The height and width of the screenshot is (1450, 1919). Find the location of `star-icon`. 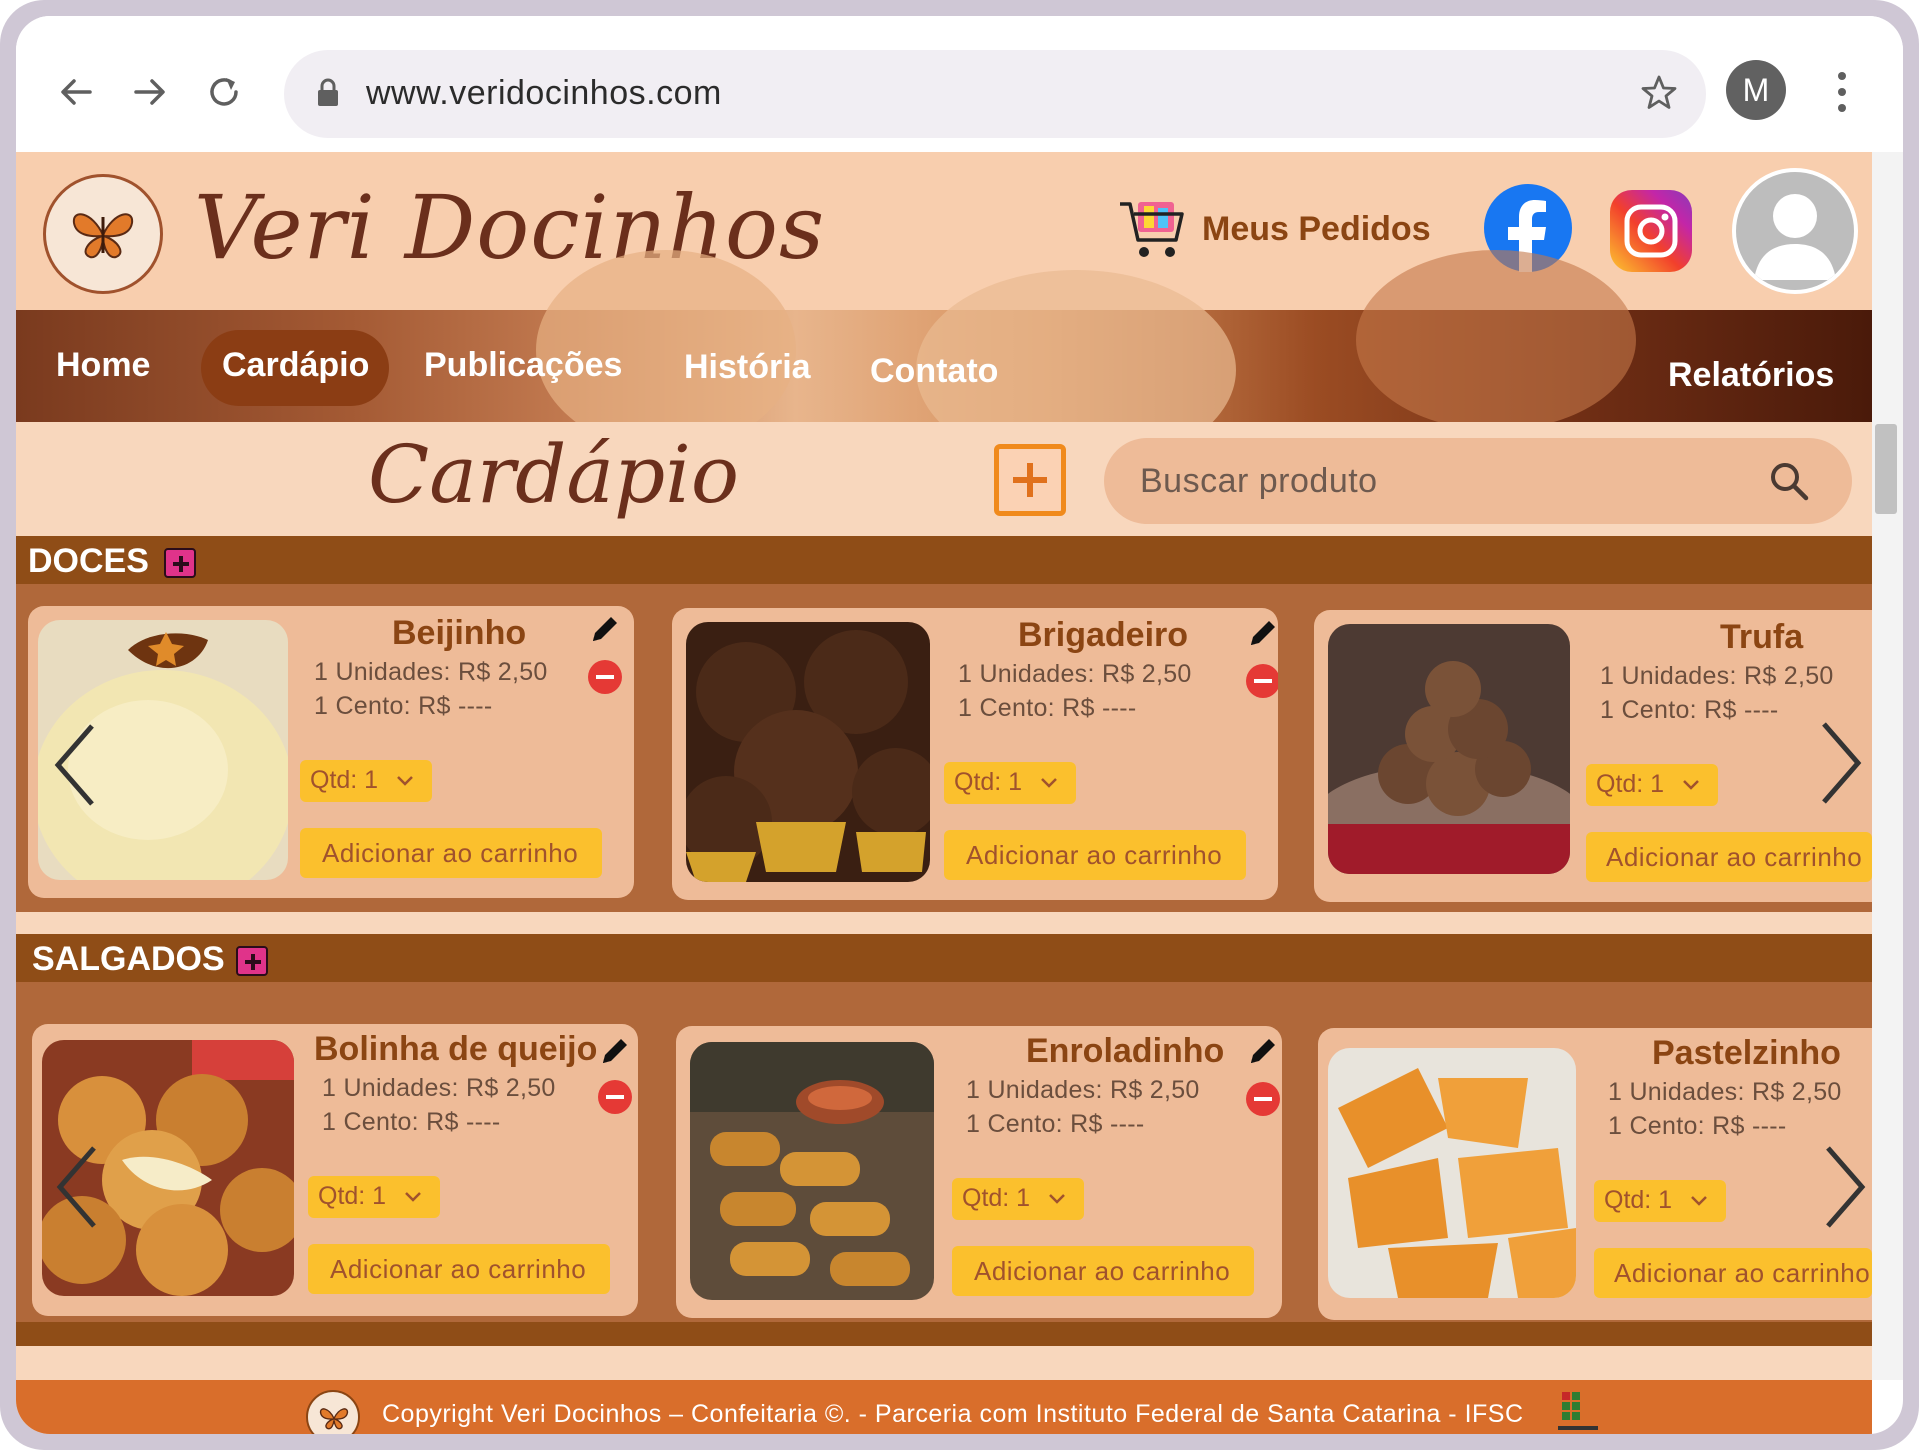

star-icon is located at coordinates (1659, 93).